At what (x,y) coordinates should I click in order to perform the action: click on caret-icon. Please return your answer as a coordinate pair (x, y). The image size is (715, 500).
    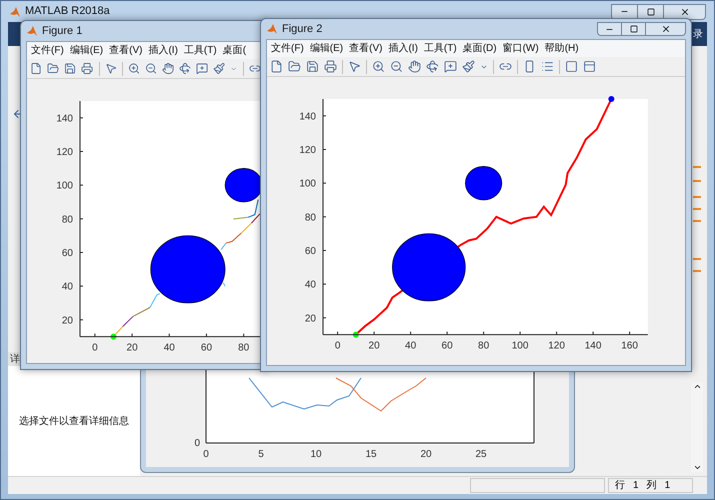
    Looking at the image, I should click on (234, 68).